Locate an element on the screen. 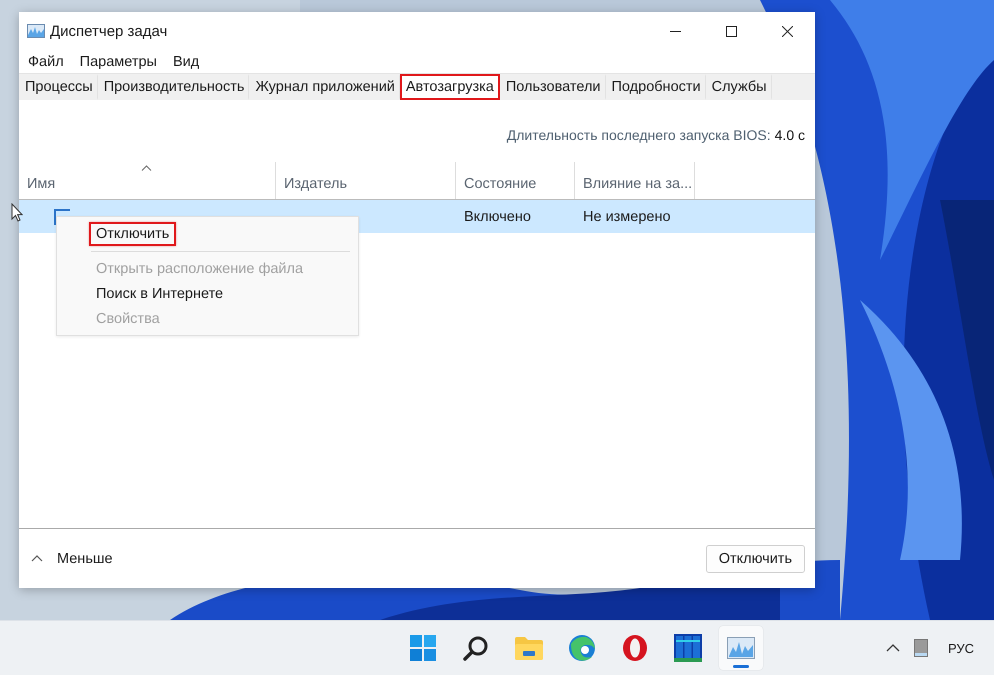 This screenshot has height=675, width=994. column-header: Состояние is located at coordinates (515, 180).